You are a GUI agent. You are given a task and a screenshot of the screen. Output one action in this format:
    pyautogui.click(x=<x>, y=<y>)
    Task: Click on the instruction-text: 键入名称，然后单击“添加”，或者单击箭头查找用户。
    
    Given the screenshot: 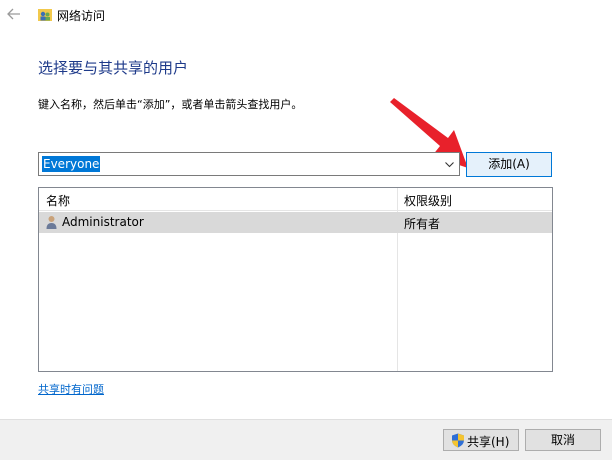 What is the action you would take?
    pyautogui.click(x=170, y=104)
    